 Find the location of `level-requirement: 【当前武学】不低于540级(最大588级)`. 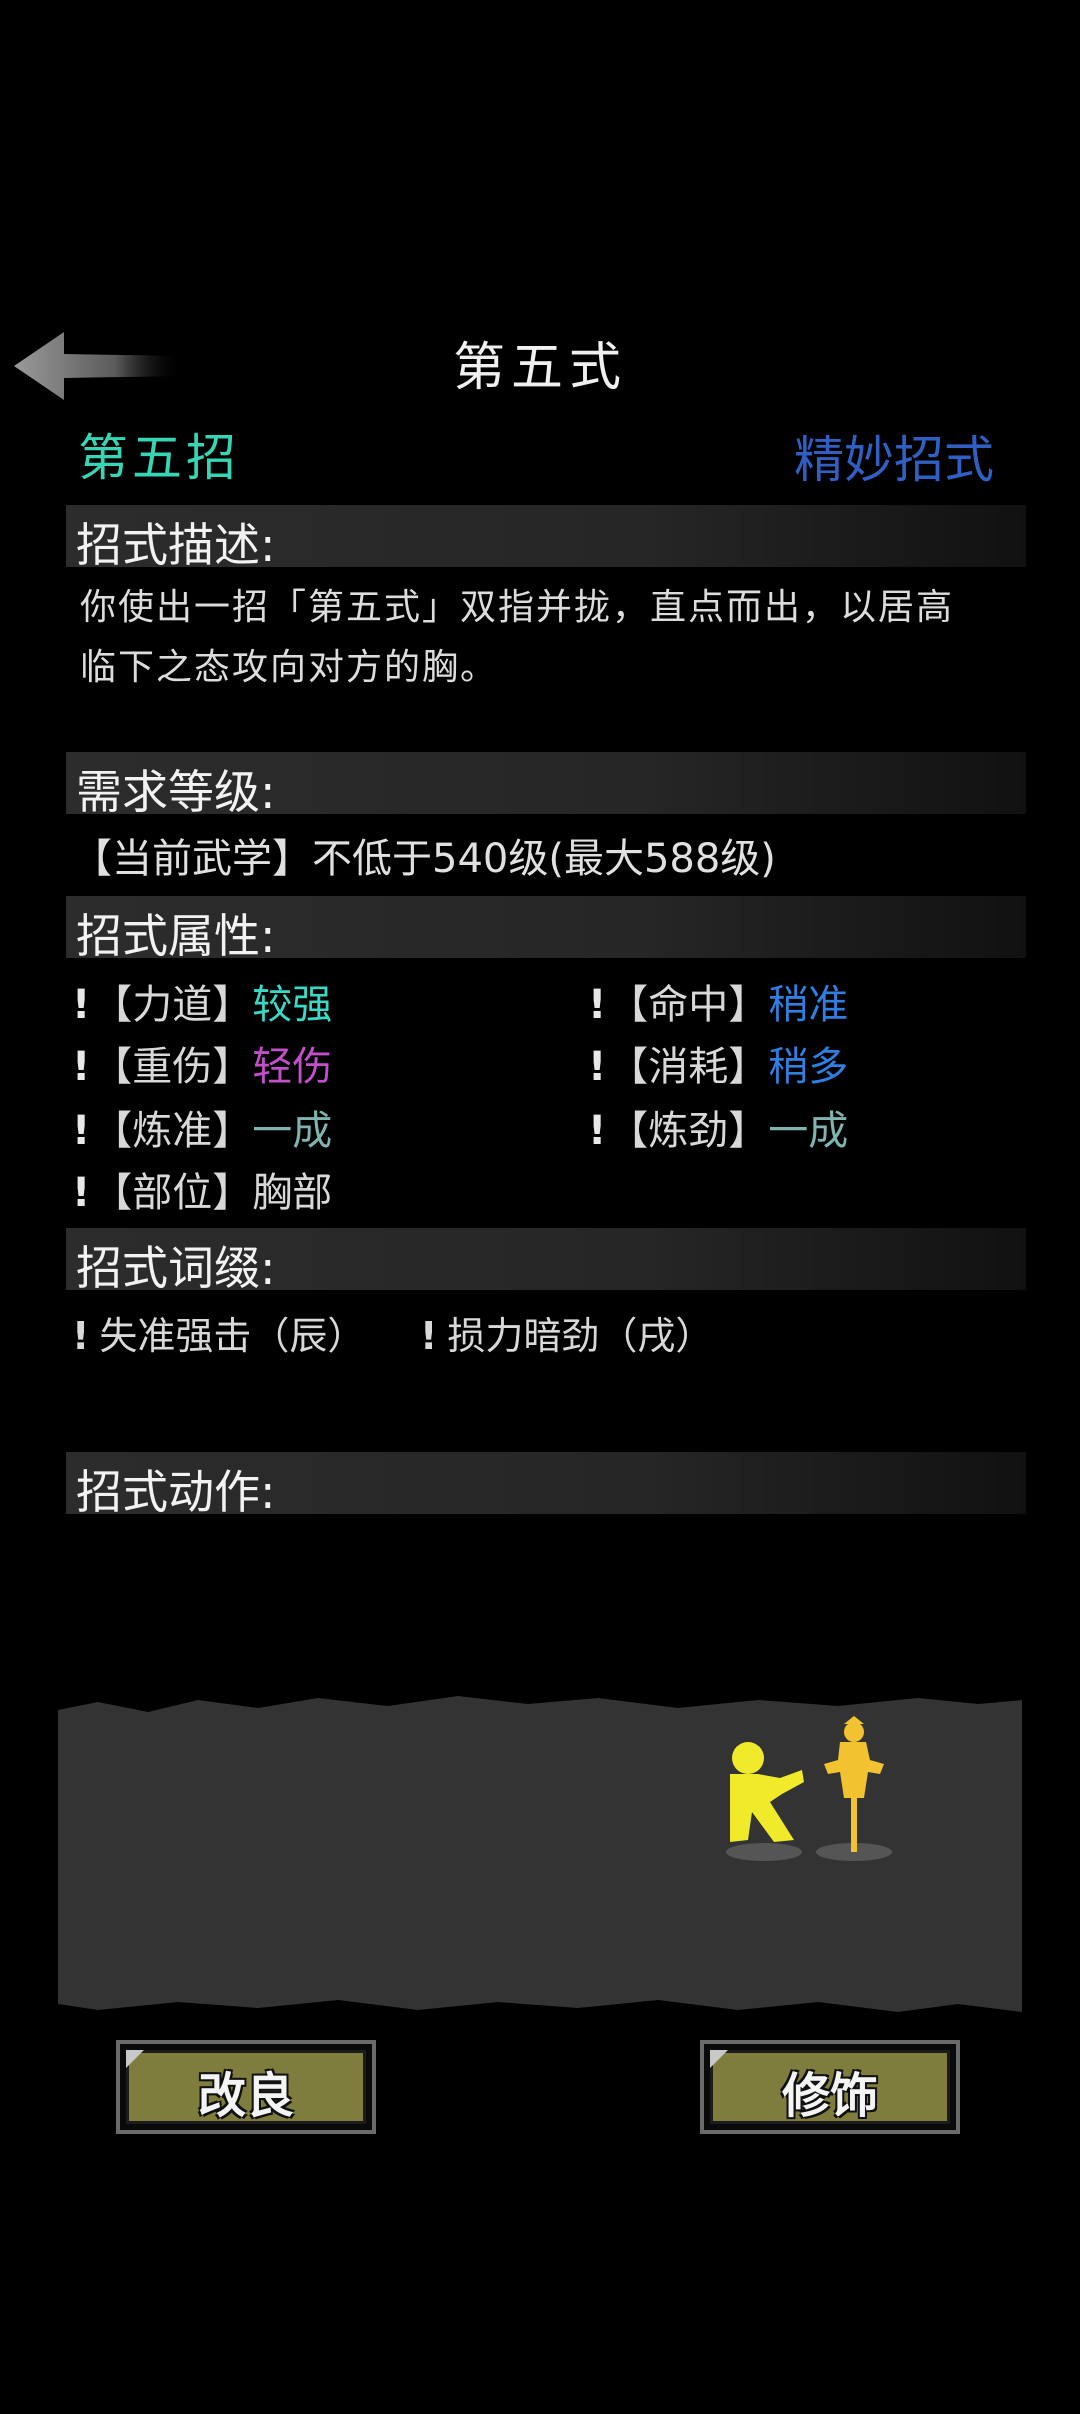

level-requirement: 【当前武学】不低于540级(最大588级) is located at coordinates (424, 859).